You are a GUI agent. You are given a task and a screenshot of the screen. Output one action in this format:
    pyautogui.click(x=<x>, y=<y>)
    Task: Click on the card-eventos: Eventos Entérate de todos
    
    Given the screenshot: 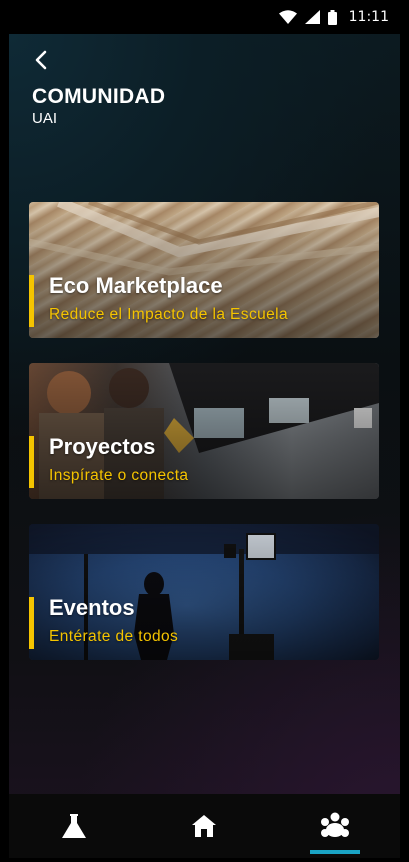 What is the action you would take?
    pyautogui.click(x=204, y=592)
    